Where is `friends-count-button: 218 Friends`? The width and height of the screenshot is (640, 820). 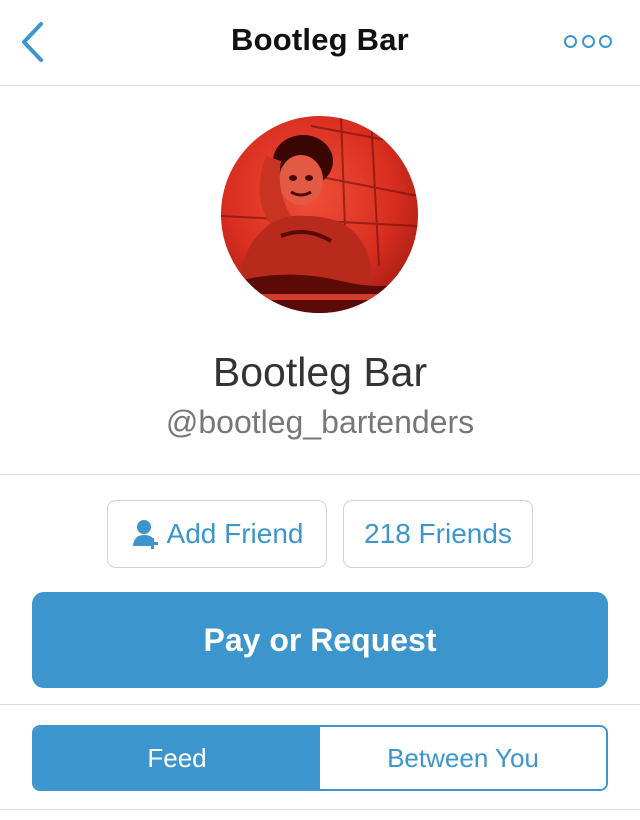 friends-count-button: 218 Friends is located at coordinates (438, 534).